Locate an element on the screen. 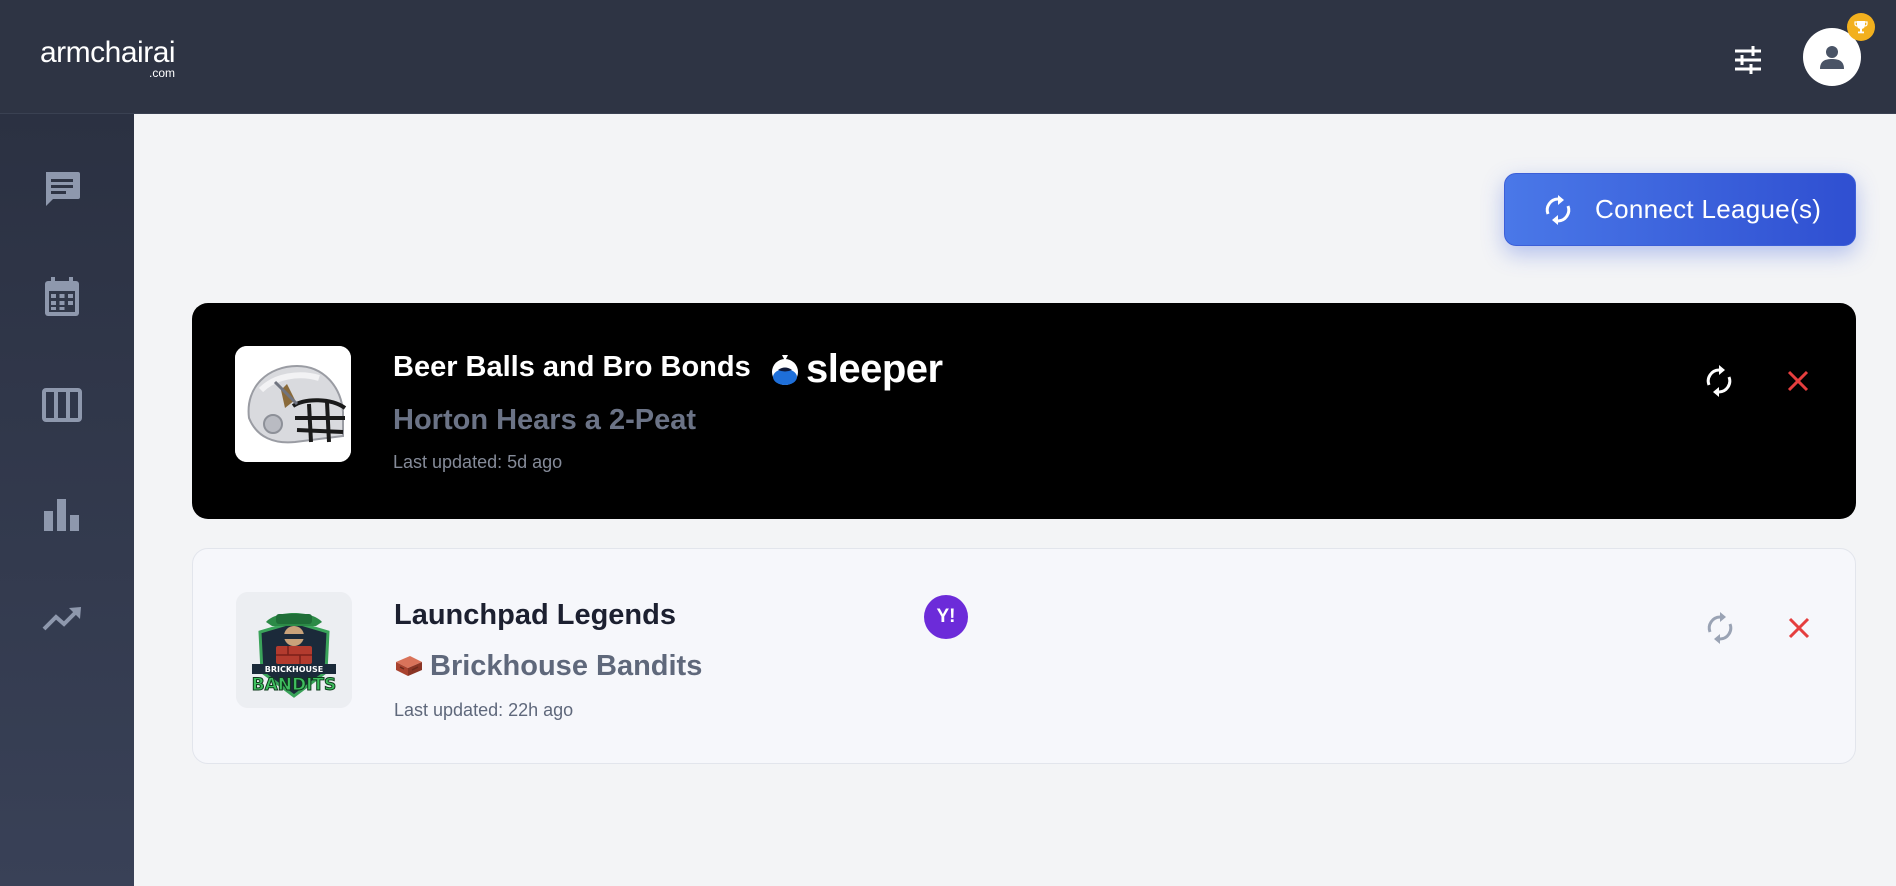  league-name: Beer Balls and Bro Bonds is located at coordinates (572, 367).